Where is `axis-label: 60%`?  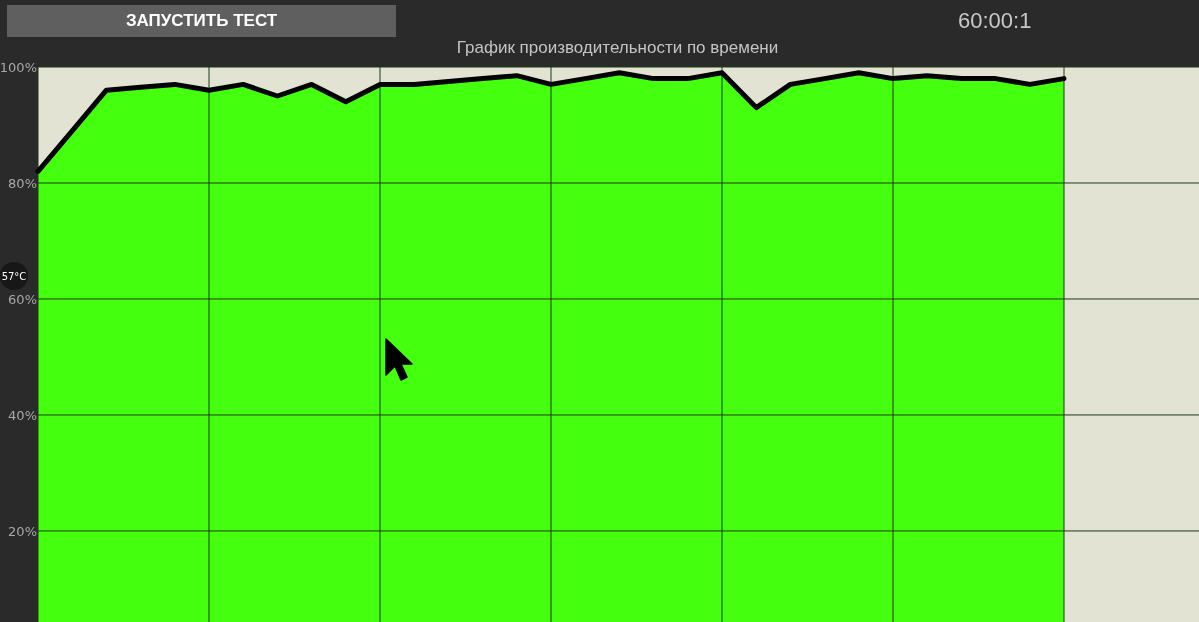 axis-label: 60% is located at coordinates (22, 299).